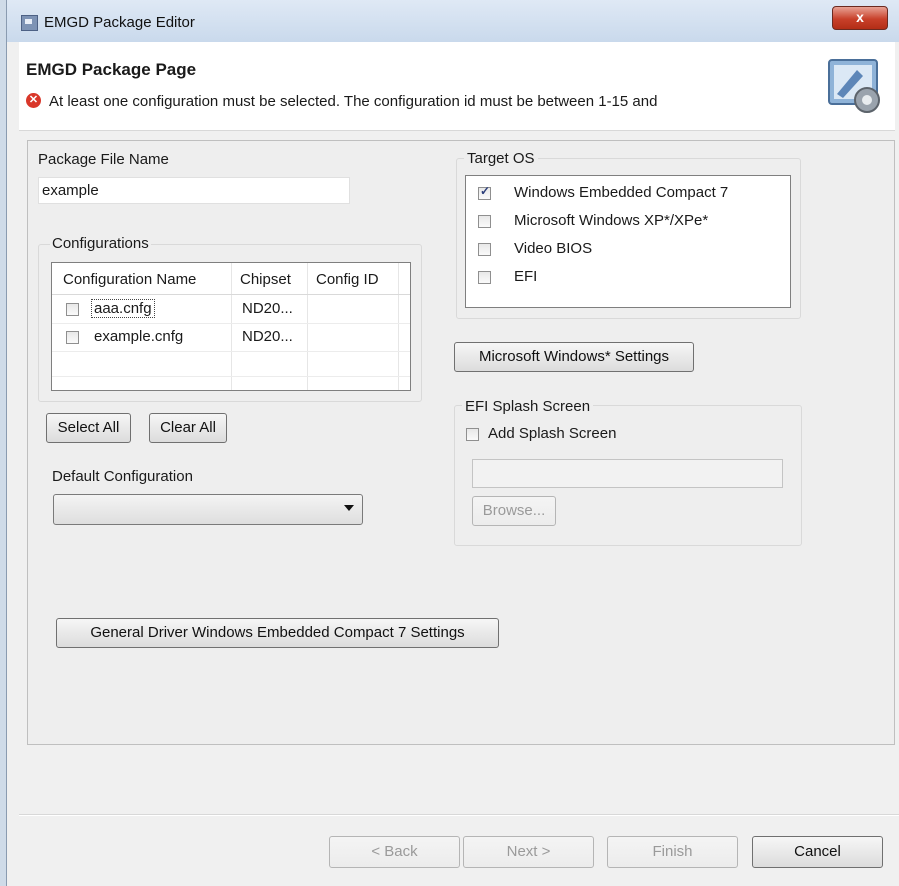 The height and width of the screenshot is (886, 899). I want to click on column-header-config-id: Config ID, so click(347, 279).